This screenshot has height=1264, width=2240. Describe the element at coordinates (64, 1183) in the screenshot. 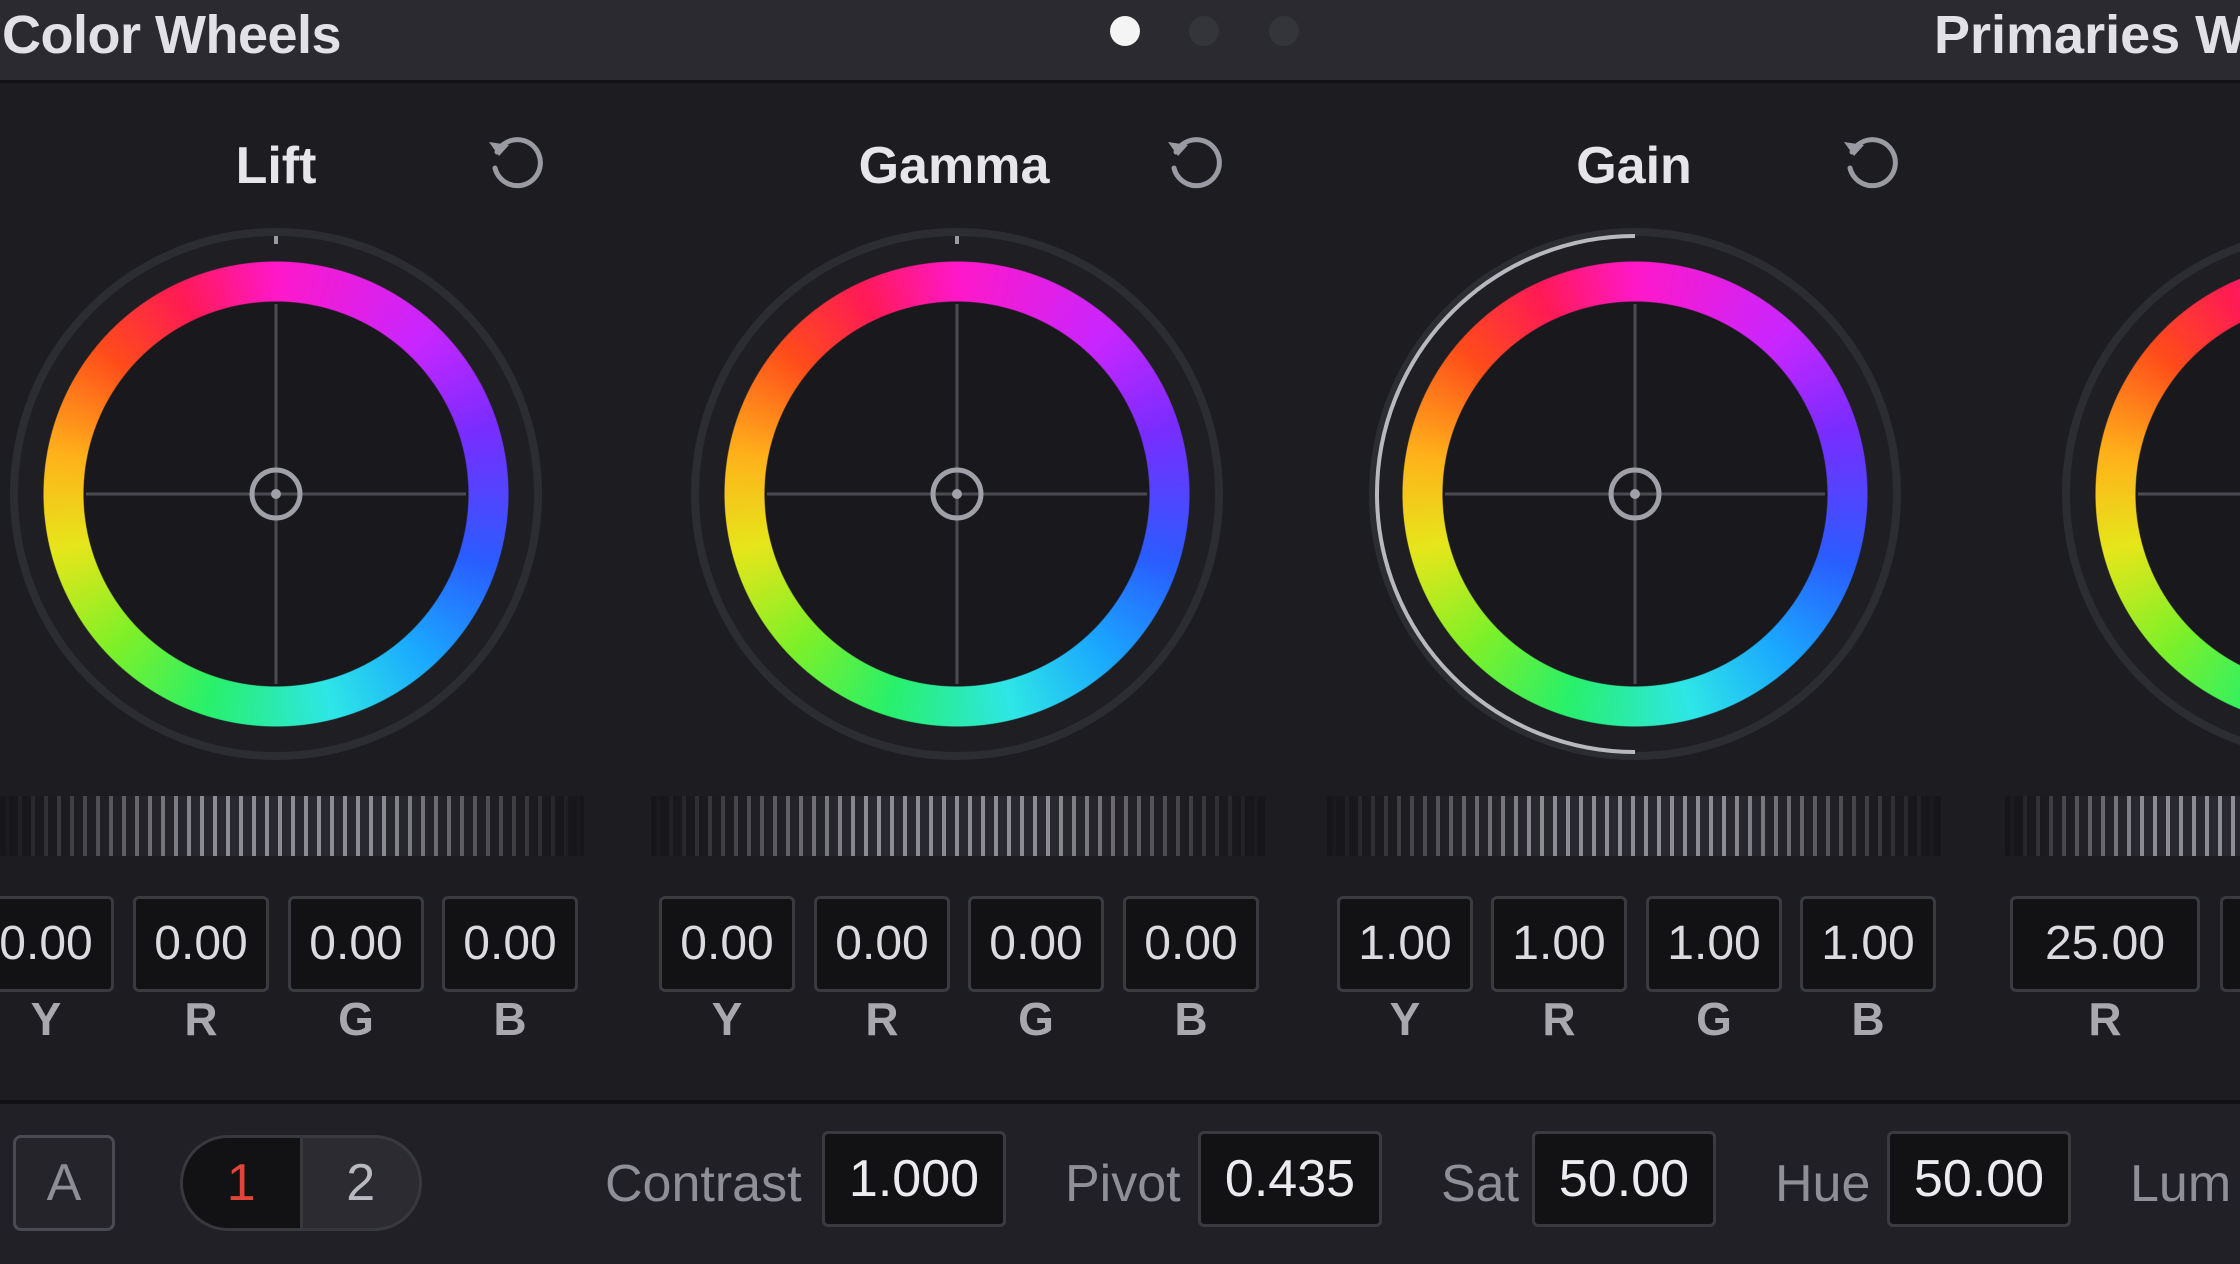

I see `mode-a-button: A` at that location.